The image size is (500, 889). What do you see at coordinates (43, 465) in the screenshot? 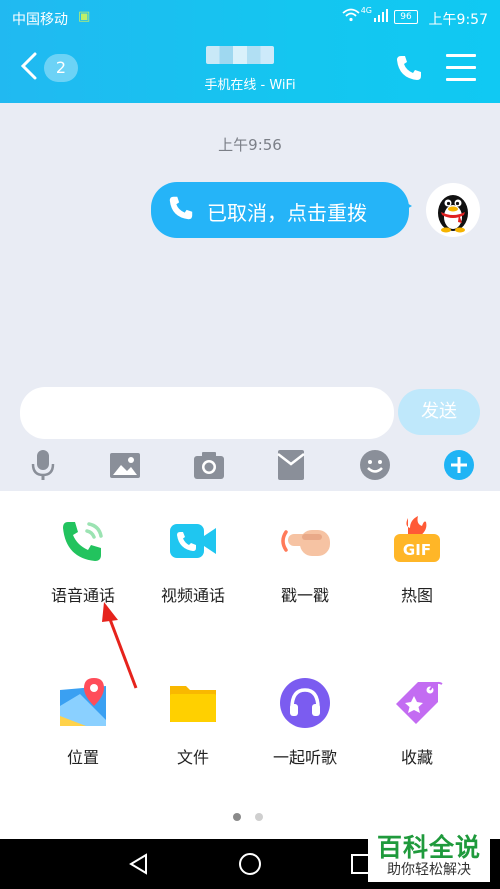
I see `mic-icon` at bounding box center [43, 465].